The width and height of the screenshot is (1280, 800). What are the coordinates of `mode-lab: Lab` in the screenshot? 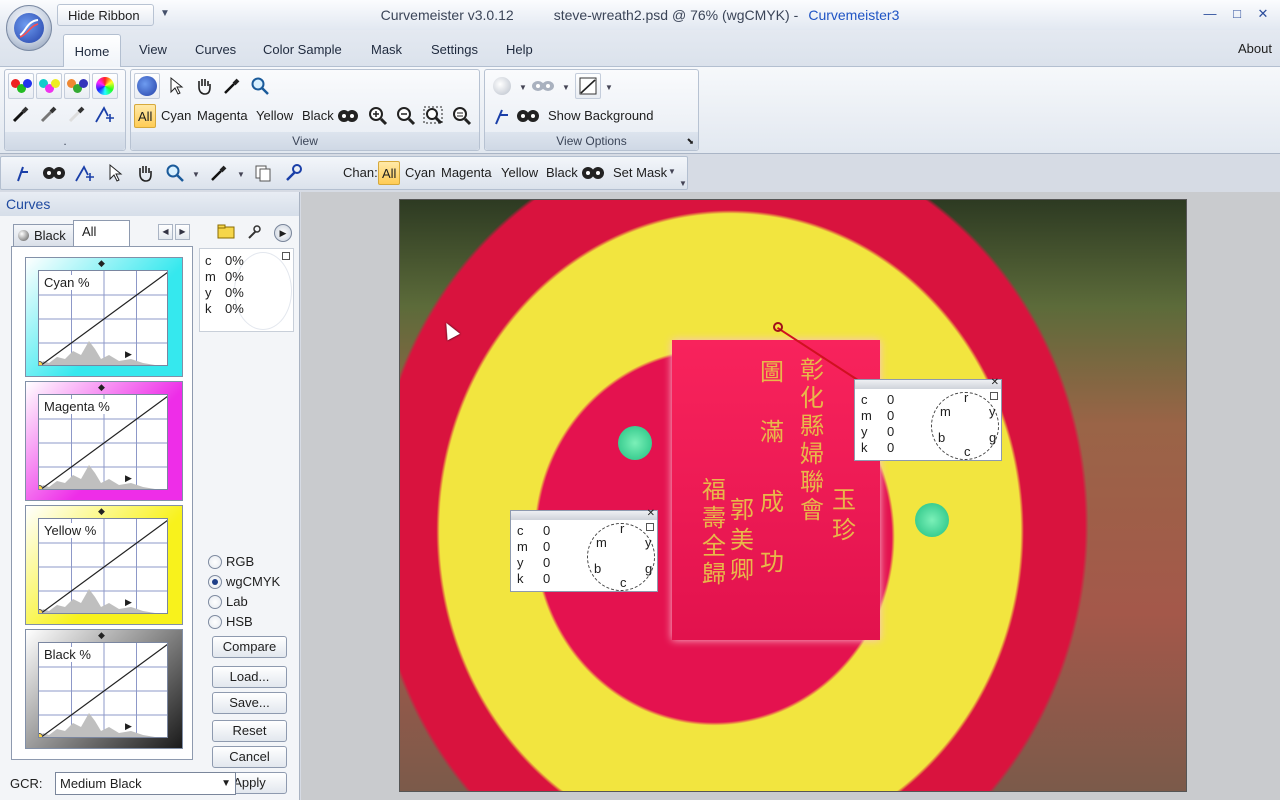 It's located at (228, 601).